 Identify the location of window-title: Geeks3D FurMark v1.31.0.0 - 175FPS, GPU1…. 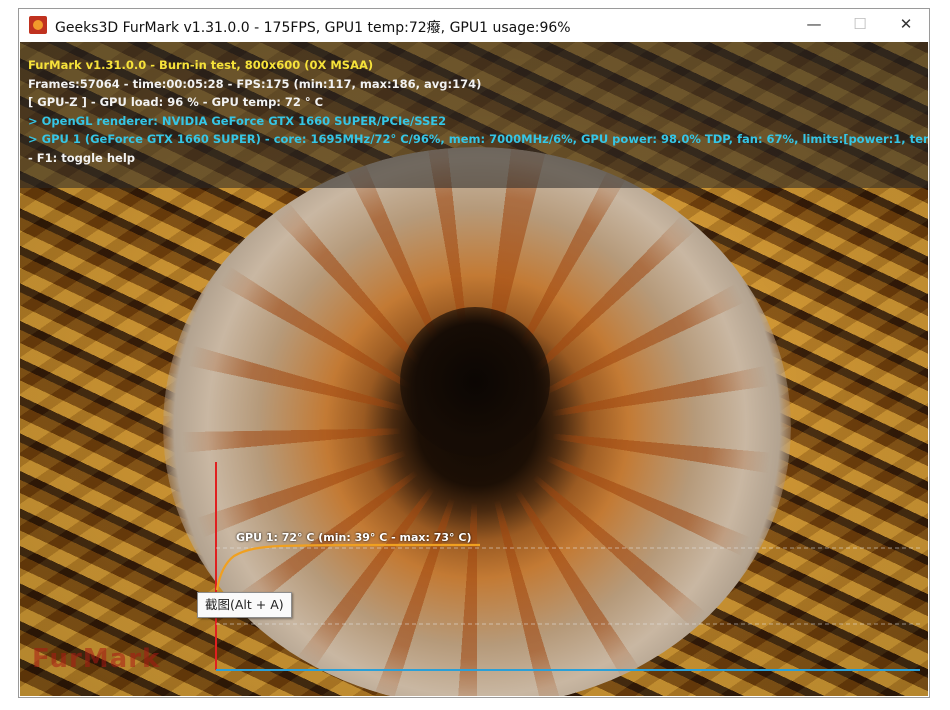
(313, 28).